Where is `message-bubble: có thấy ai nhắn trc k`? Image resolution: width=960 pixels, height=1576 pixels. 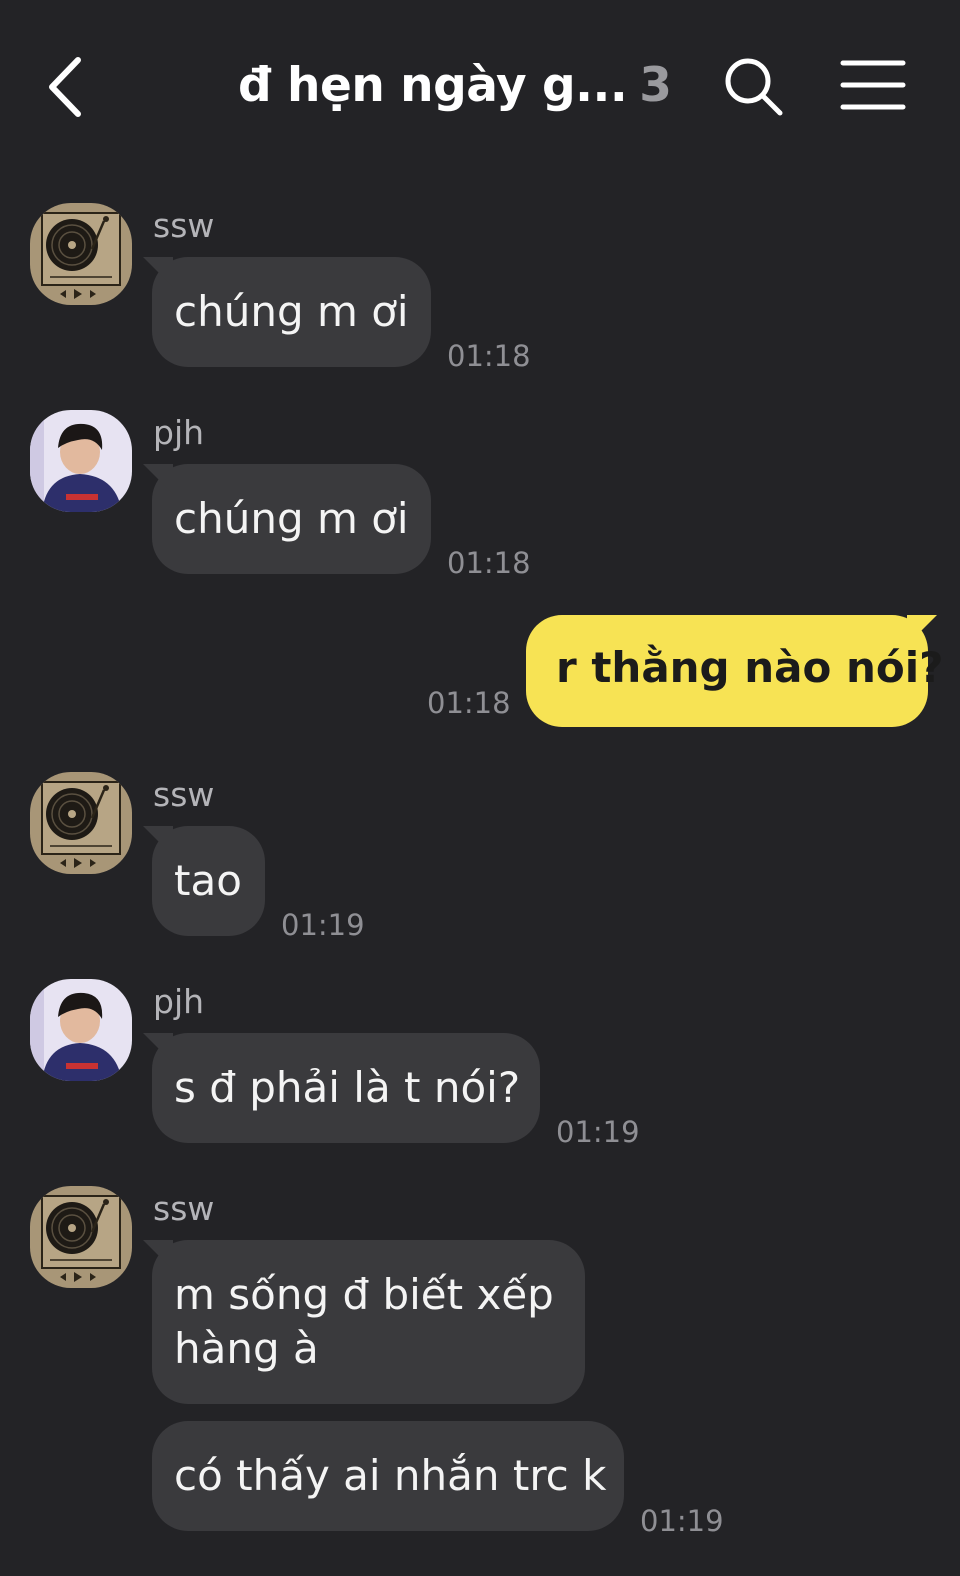
message-bubble: có thấy ai nhắn trc k is located at coordinates (388, 1476).